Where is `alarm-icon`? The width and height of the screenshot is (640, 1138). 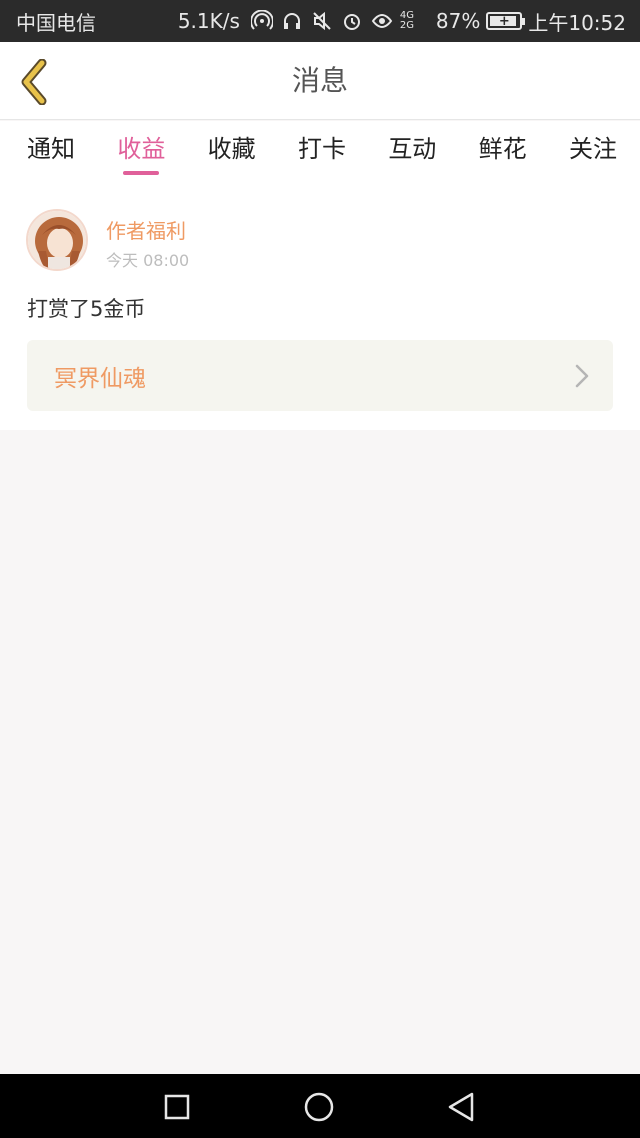 alarm-icon is located at coordinates (352, 21).